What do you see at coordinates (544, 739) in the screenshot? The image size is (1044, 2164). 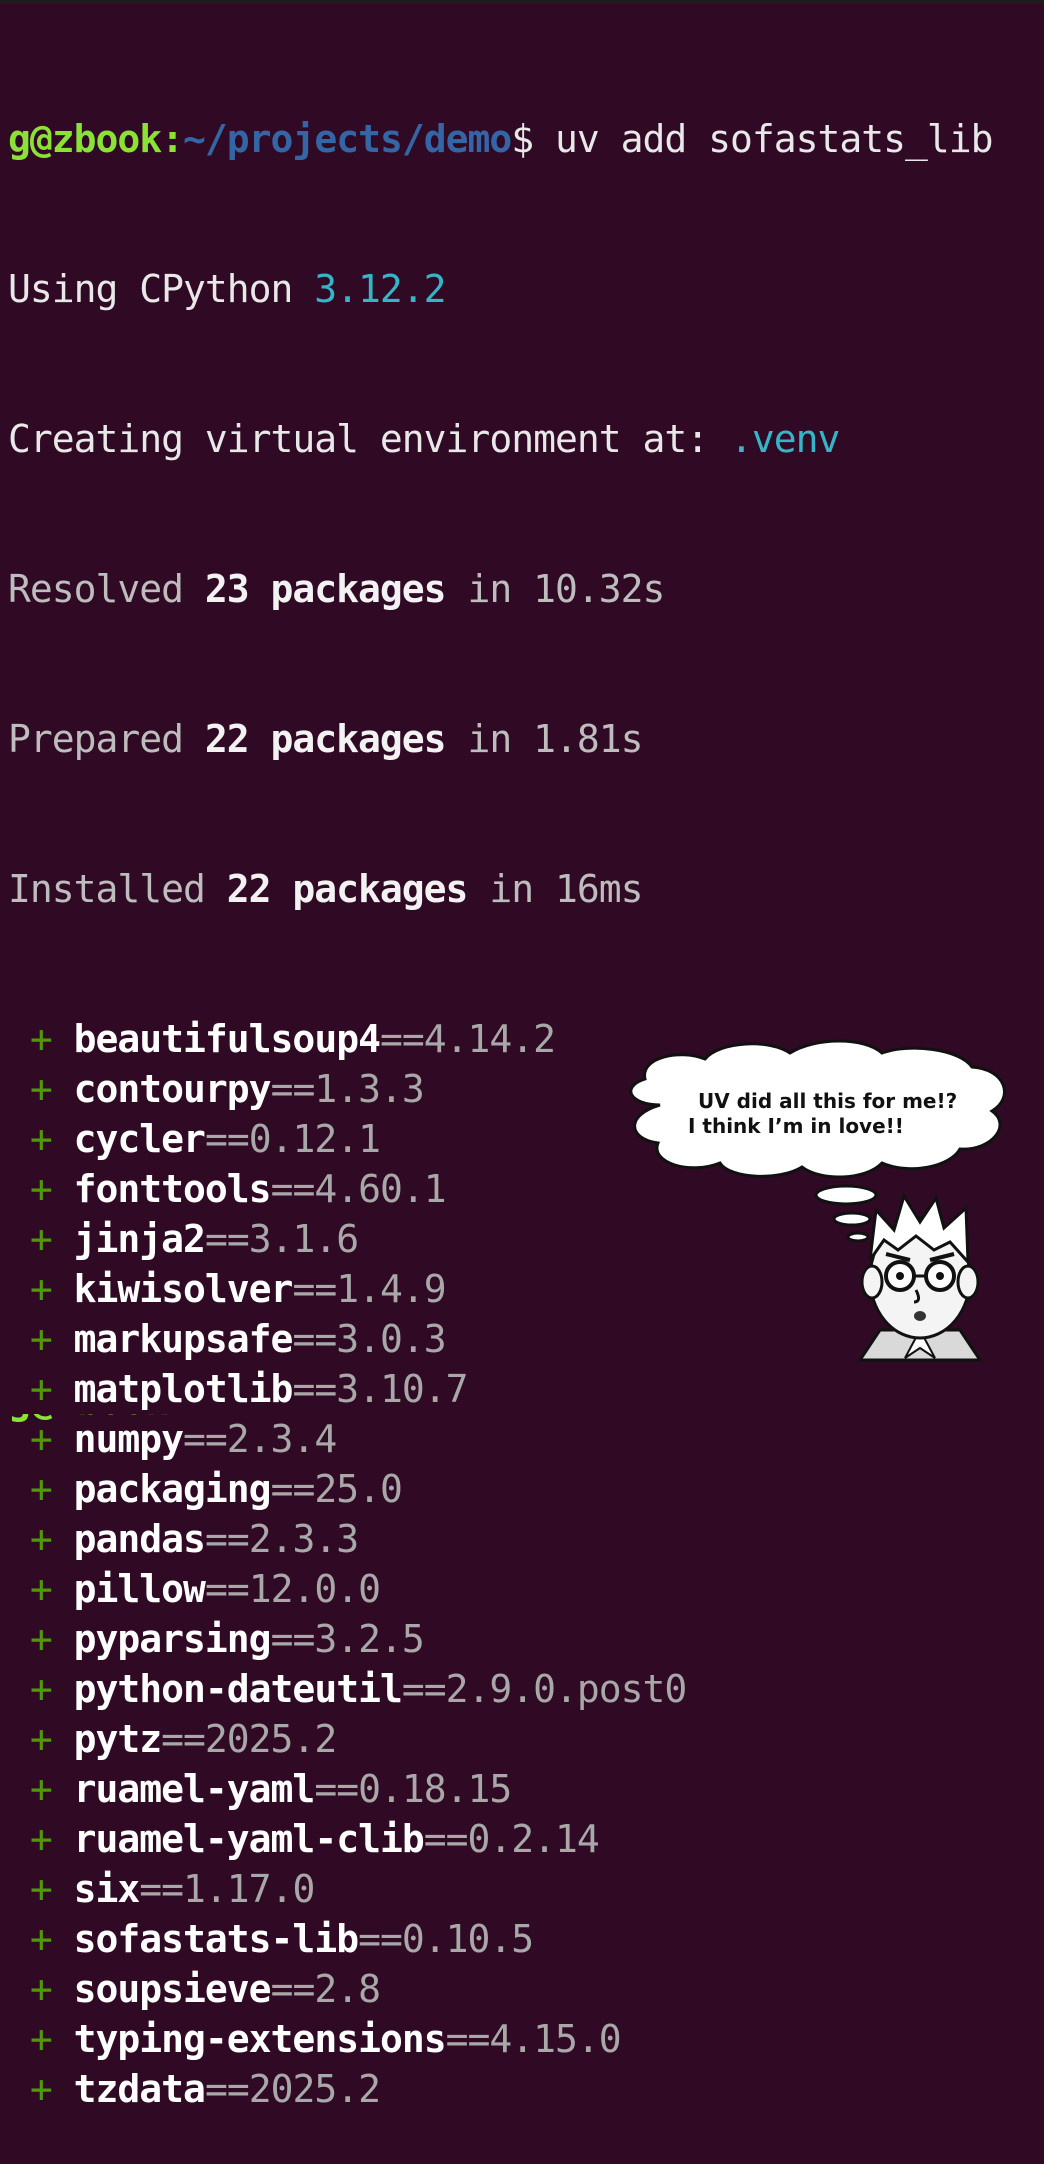 I see `prepared-time: in 1.81s` at bounding box center [544, 739].